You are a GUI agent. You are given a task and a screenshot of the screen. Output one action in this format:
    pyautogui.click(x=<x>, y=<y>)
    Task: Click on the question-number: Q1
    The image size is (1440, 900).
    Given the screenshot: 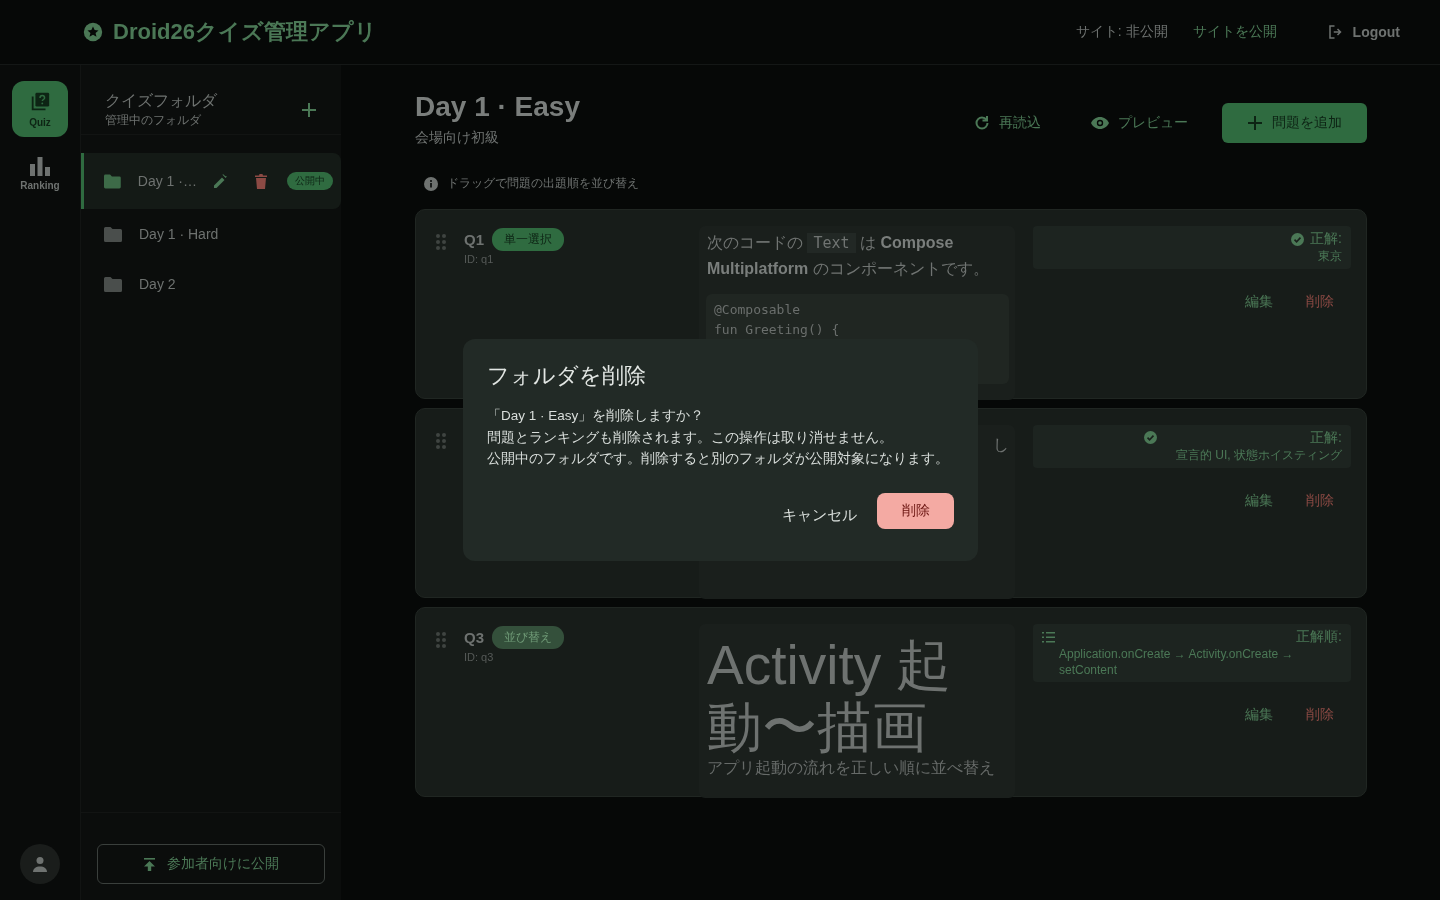 What is the action you would take?
    pyautogui.click(x=474, y=239)
    